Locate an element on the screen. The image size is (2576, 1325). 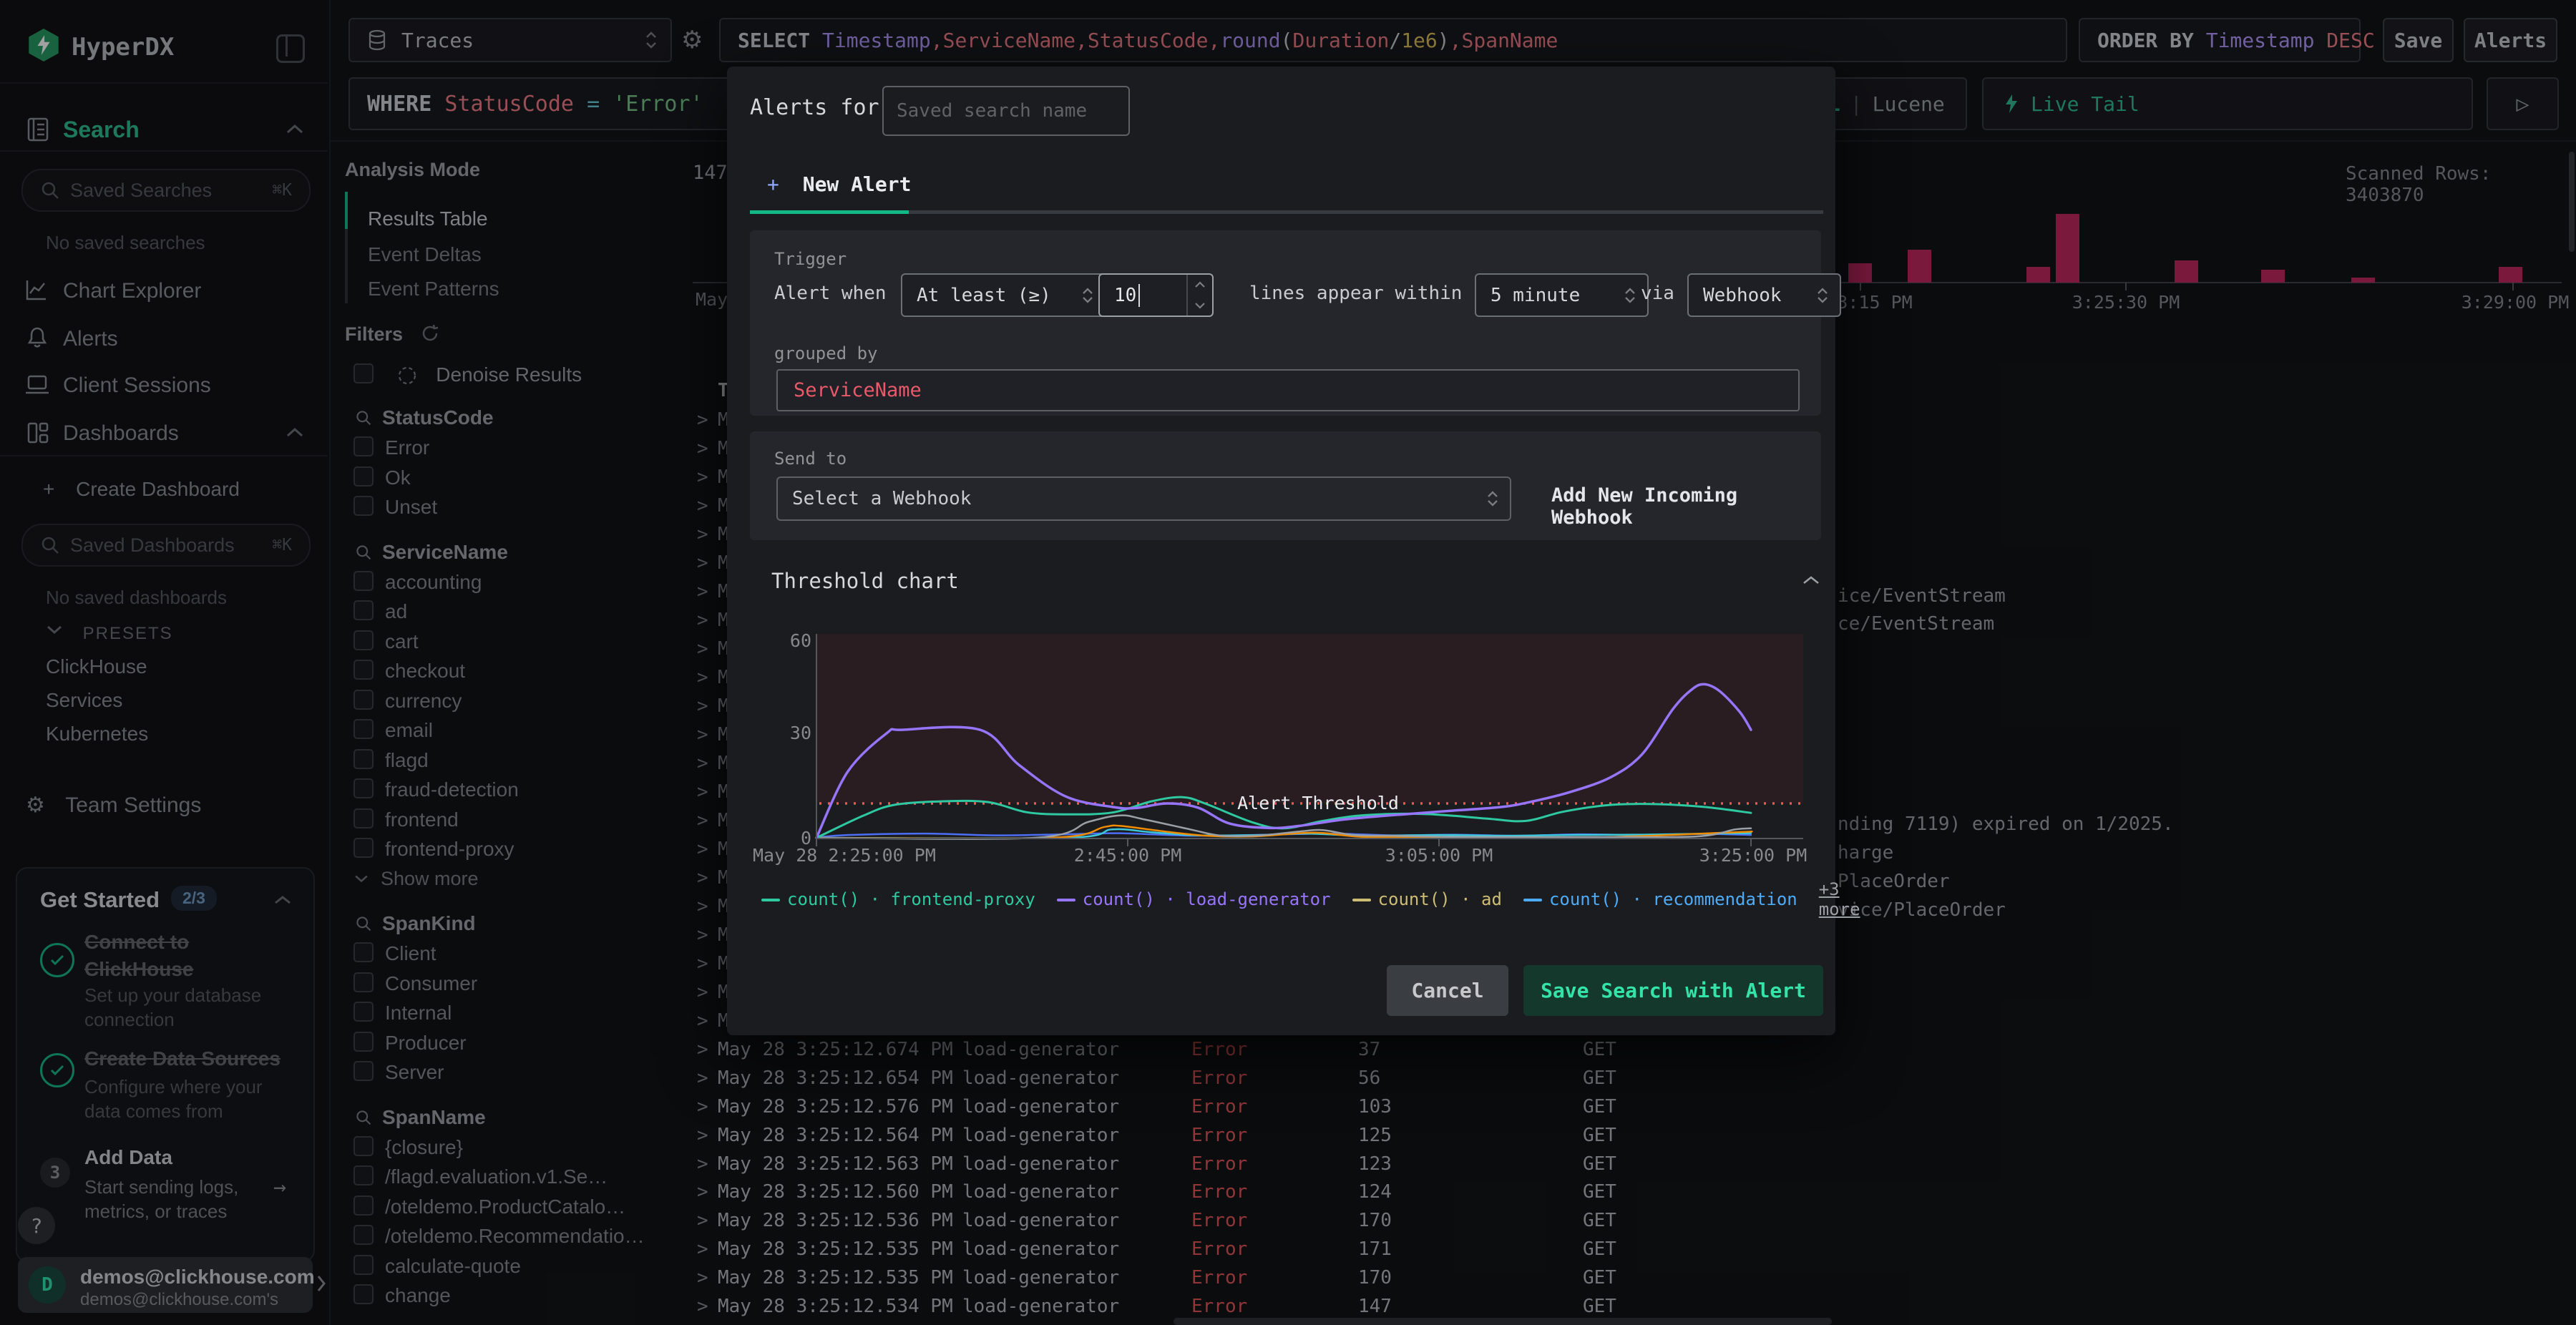
svg-text: 3:05:00 PM is located at coordinates (1439, 855).